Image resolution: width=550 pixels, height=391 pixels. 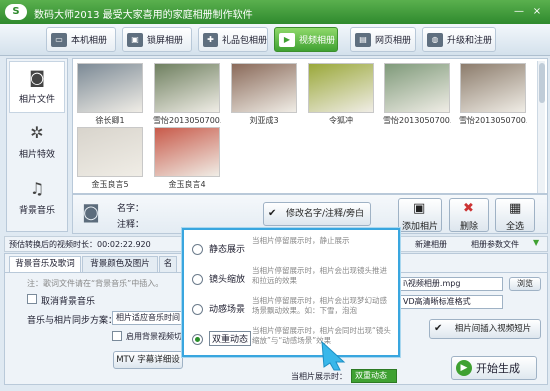 What do you see at coordinates (292, 311) in the screenshot?
I see `option-dynamic-scene: 动感场景 当相片停留展示时，相片会出现梦幻动感场景飘动效果。如：下雪，泡泡` at bounding box center [292, 311].